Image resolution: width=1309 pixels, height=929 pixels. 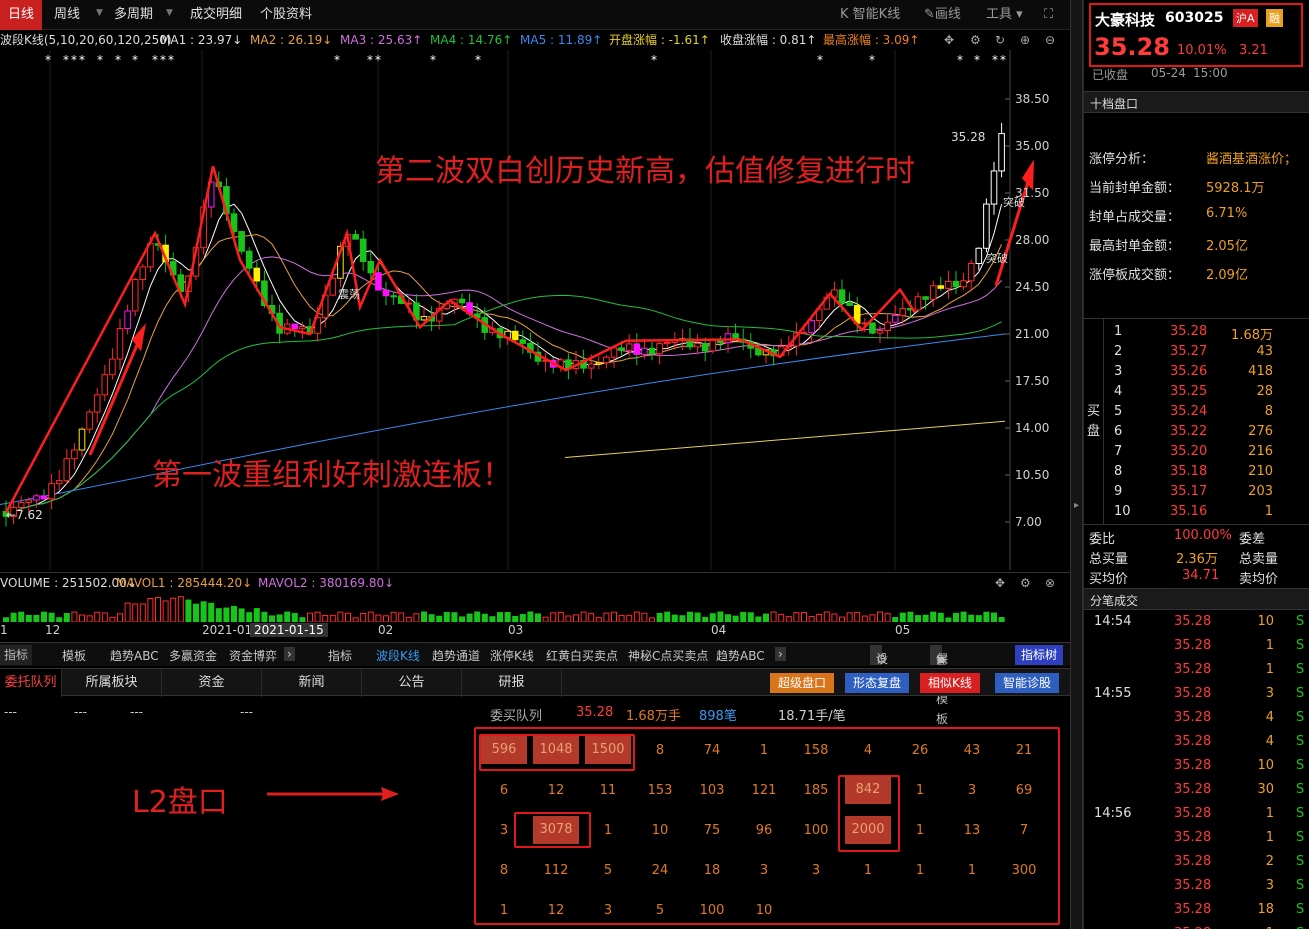 What do you see at coordinates (1188, 431) in the screenshot?
I see `orderbook-price: 35.22` at bounding box center [1188, 431].